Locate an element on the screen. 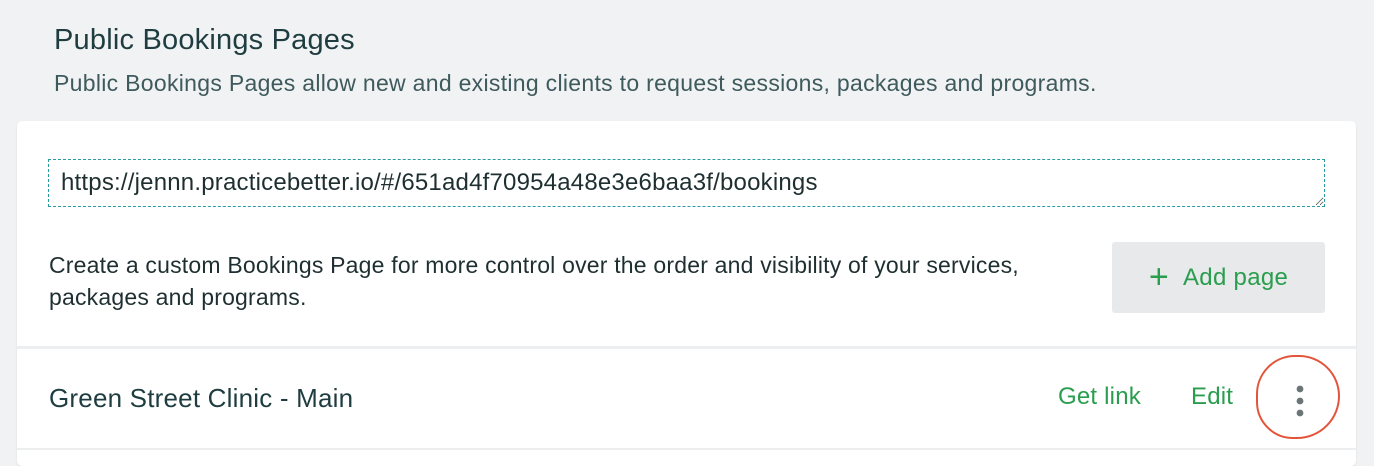 The width and height of the screenshot is (1374, 466). add-page-label: Add page is located at coordinates (1235, 277).